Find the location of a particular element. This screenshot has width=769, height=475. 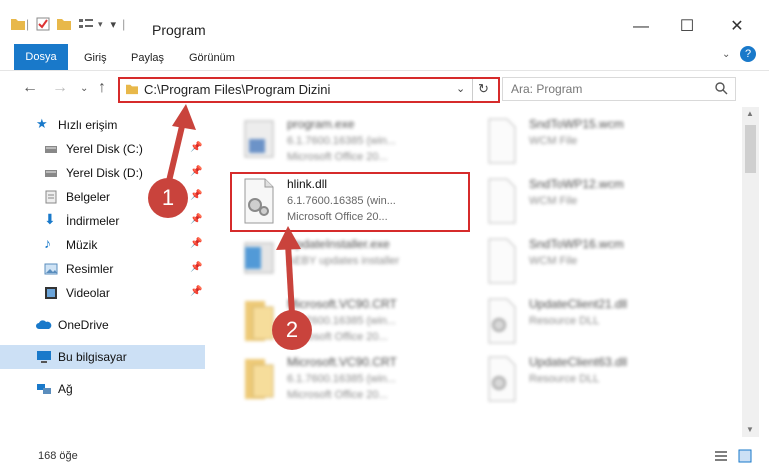

step-marker-2: 2 is located at coordinates (292, 330).